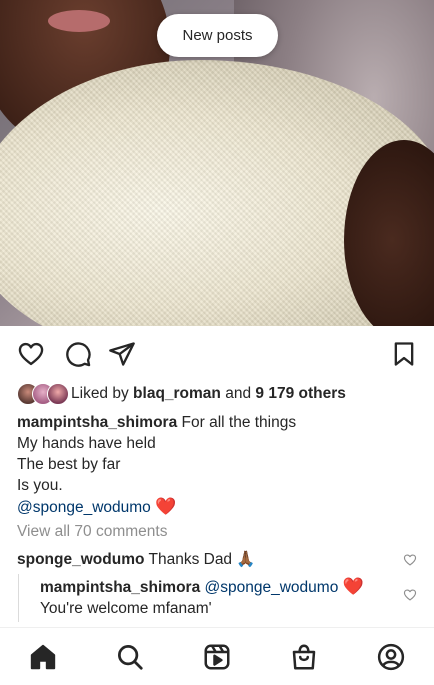 The height and width of the screenshot is (685, 434). I want to click on likes-others-count: 9 179 others, so click(300, 393).